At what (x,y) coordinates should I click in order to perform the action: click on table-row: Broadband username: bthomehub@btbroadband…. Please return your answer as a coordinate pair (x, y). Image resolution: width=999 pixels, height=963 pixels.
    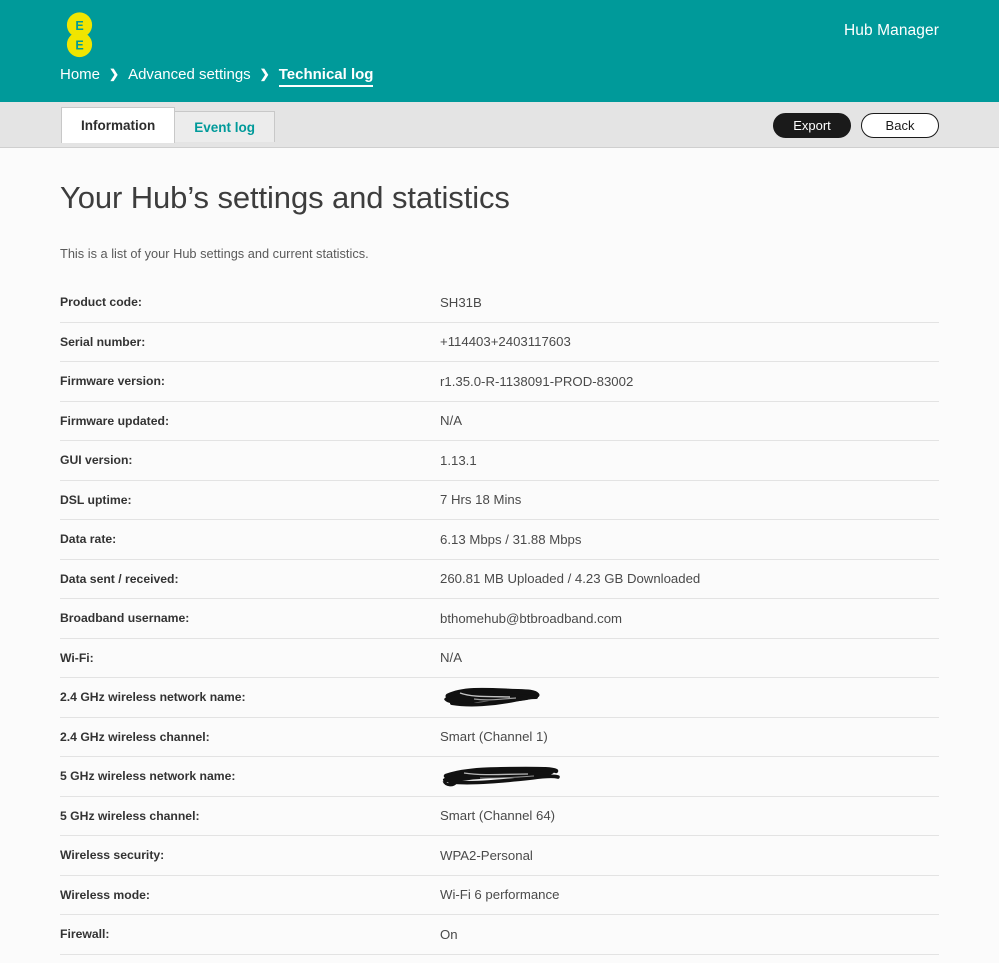
    Looking at the image, I should click on (499, 619).